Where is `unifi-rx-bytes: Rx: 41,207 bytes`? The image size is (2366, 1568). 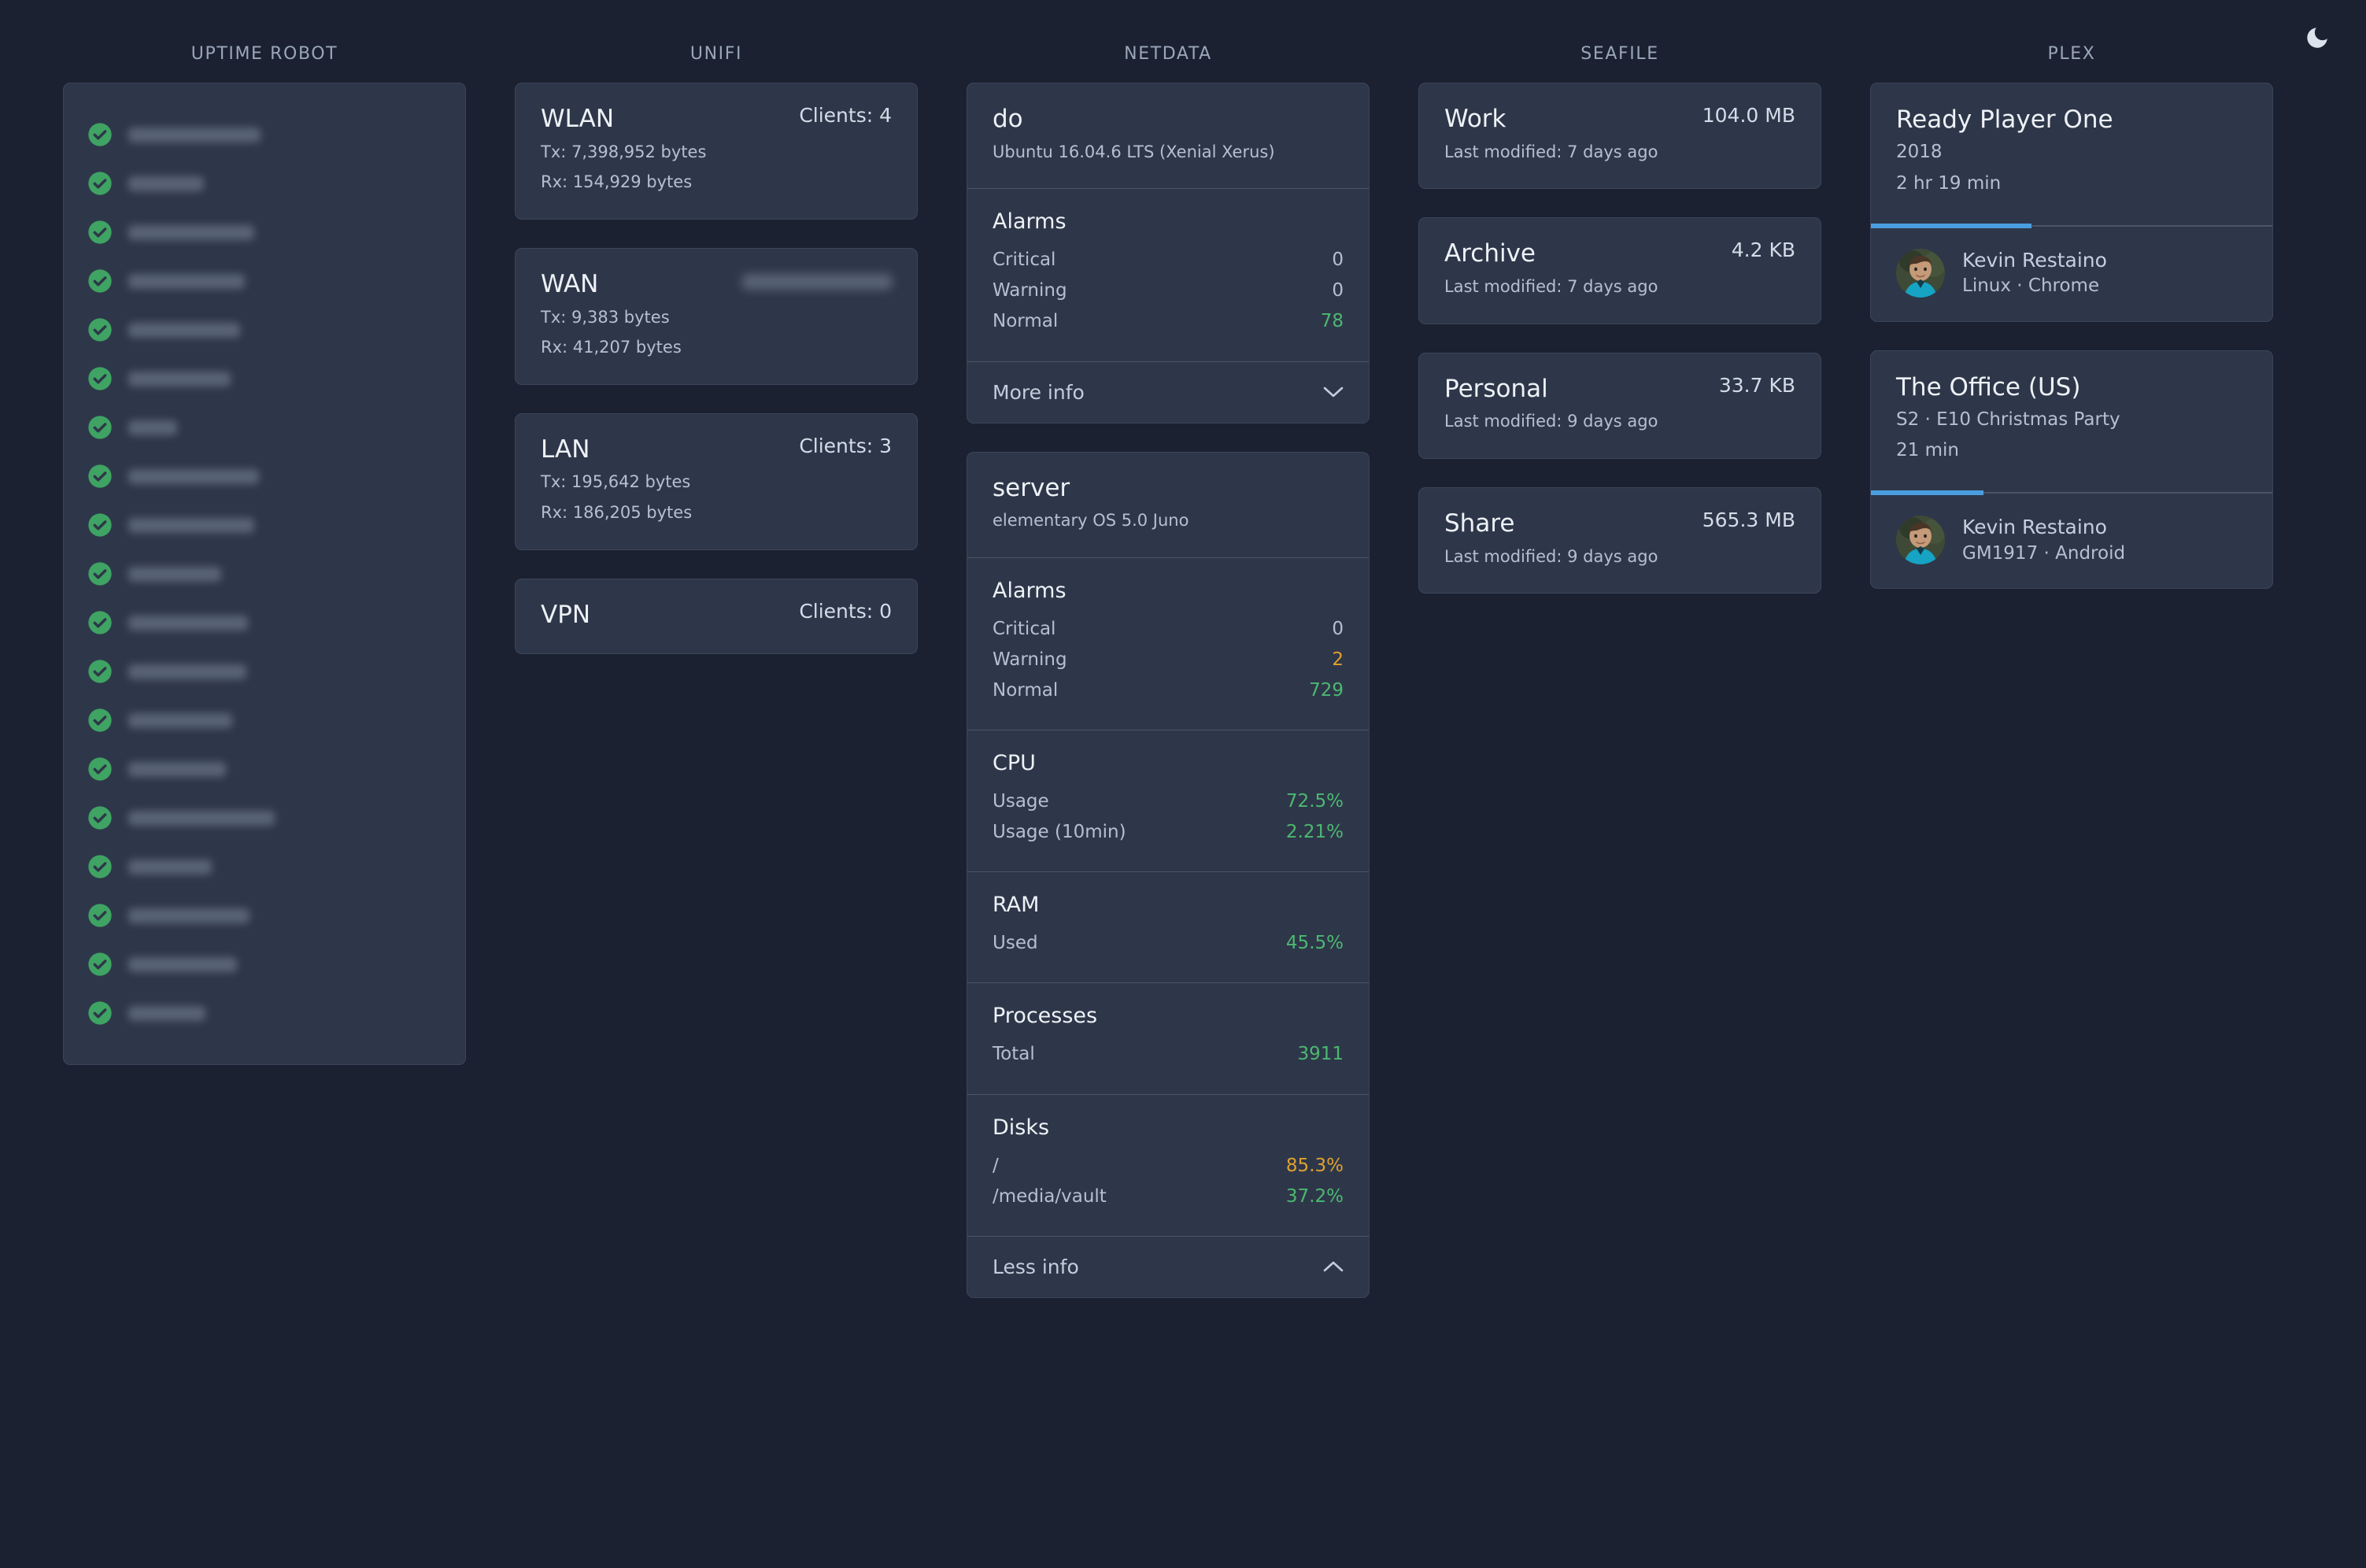 unifi-rx-bytes: Rx: 41,207 bytes is located at coordinates (612, 348).